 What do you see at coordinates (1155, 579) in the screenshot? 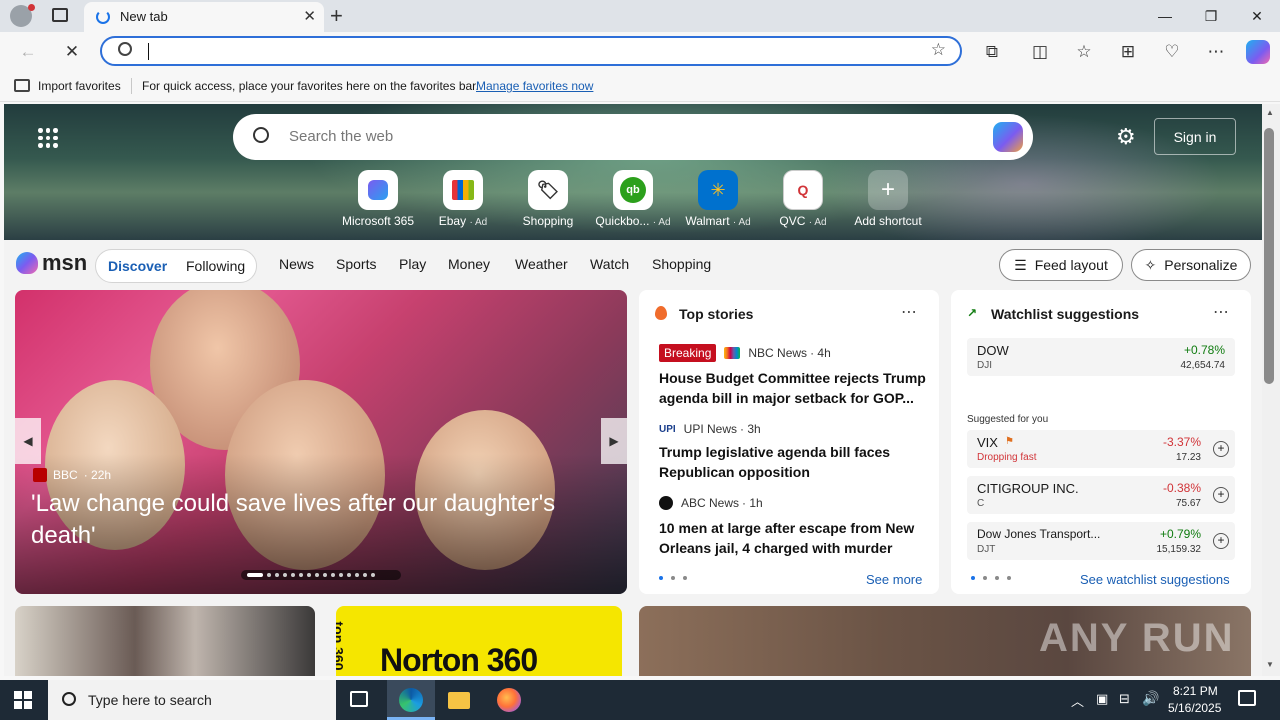
I see `see-watchlist-link: See watchlist suggestions` at bounding box center [1155, 579].